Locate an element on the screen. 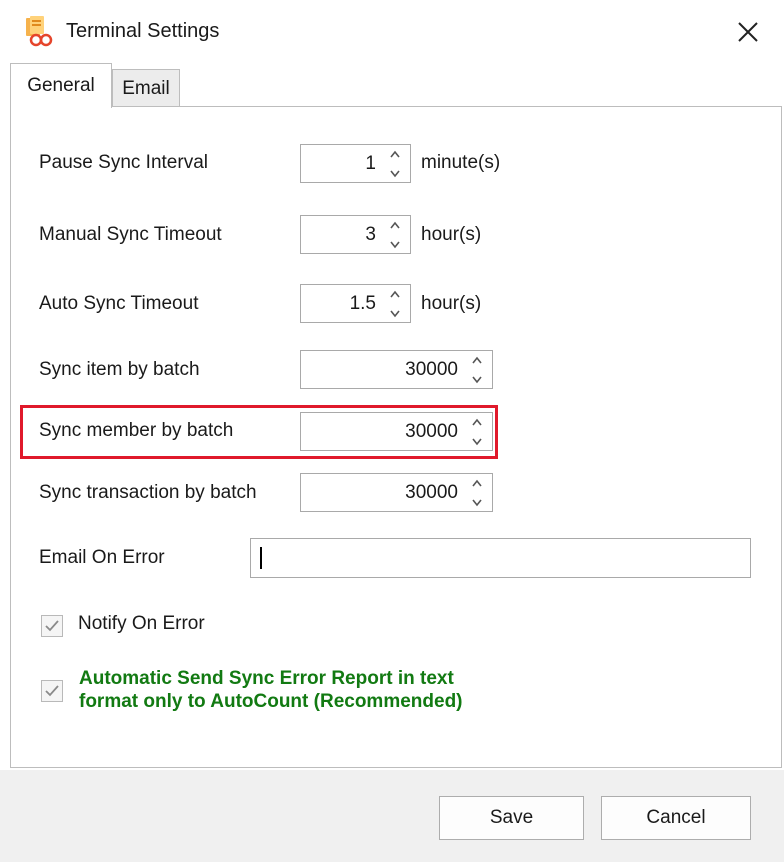  tab-general: General is located at coordinates (61, 85).